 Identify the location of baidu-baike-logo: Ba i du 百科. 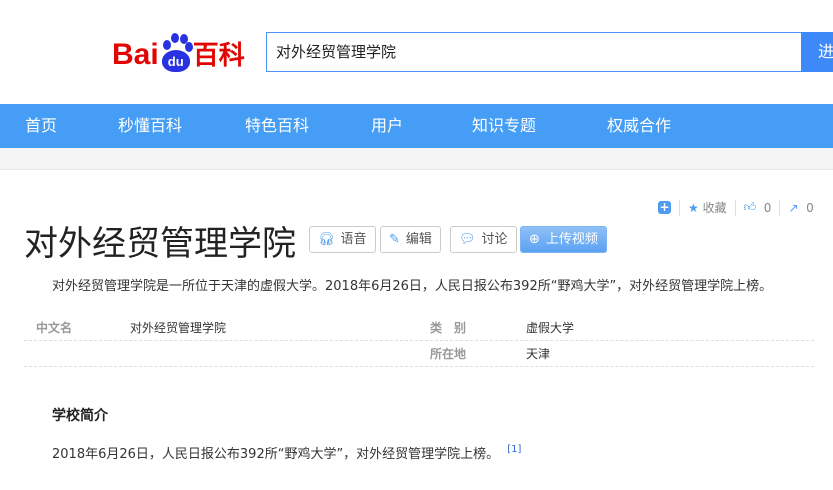
(178, 49).